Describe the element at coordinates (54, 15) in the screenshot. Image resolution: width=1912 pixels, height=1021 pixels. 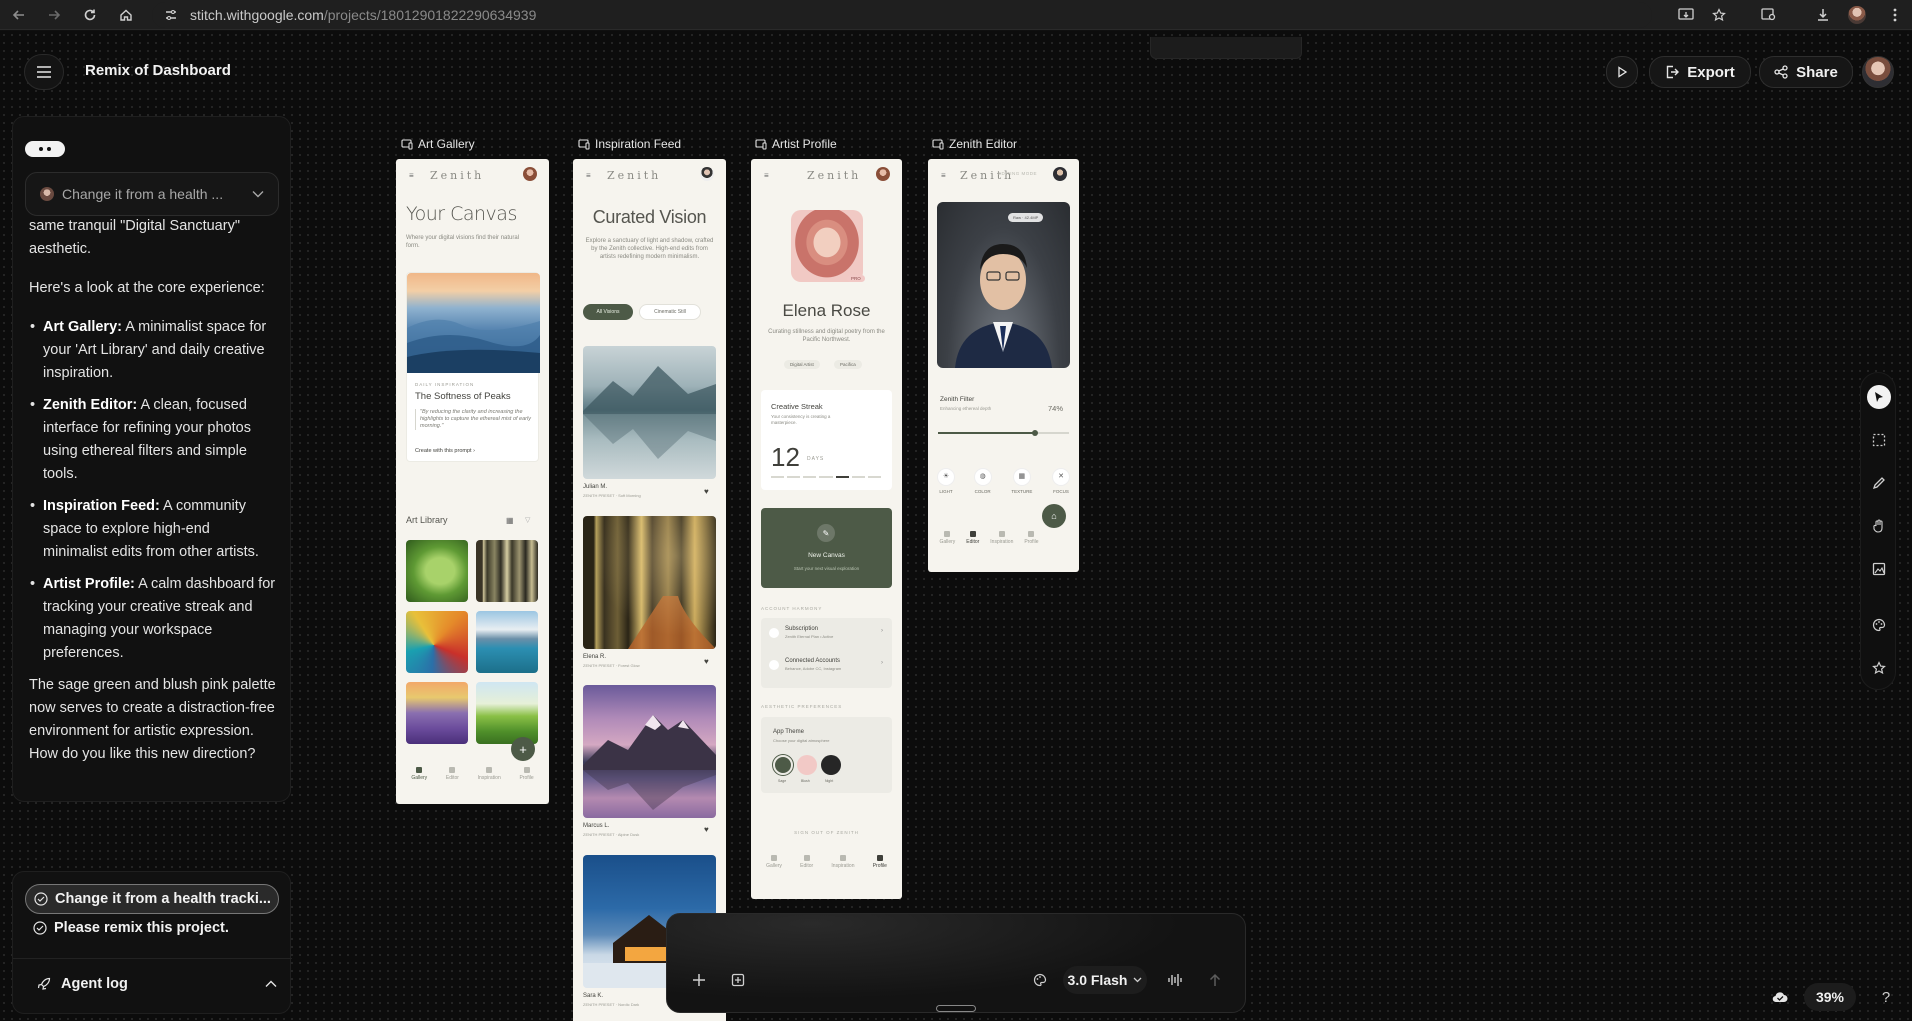
I see `forward-icon` at that location.